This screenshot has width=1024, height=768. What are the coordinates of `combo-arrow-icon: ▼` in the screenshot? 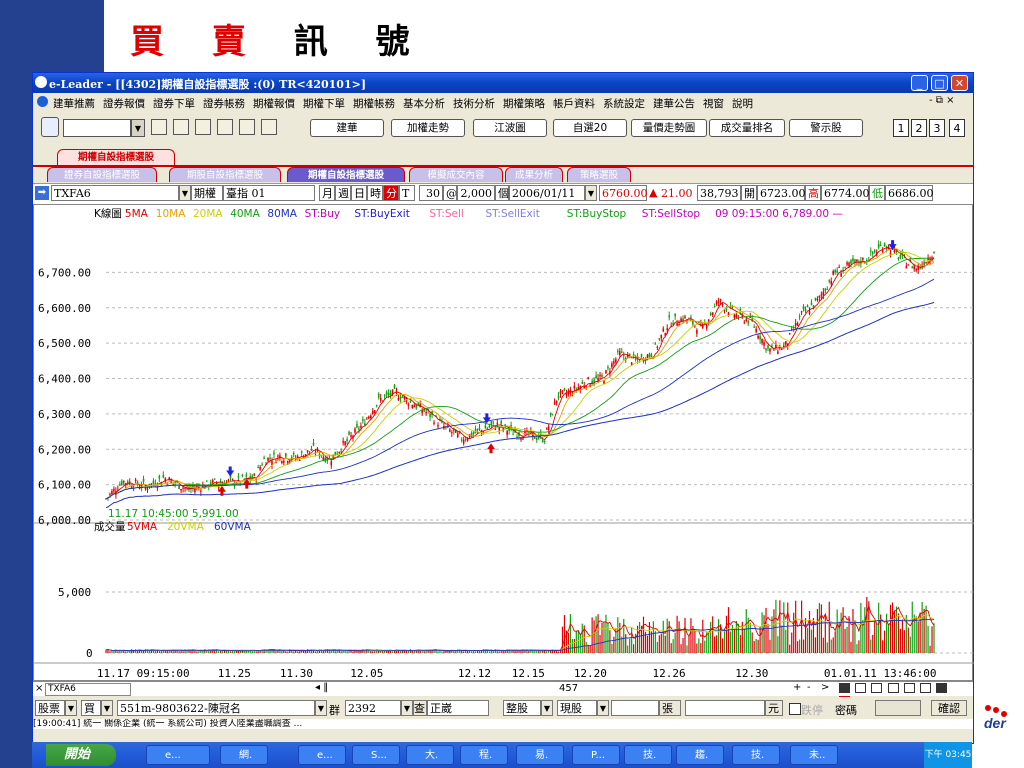 It's located at (138, 128).